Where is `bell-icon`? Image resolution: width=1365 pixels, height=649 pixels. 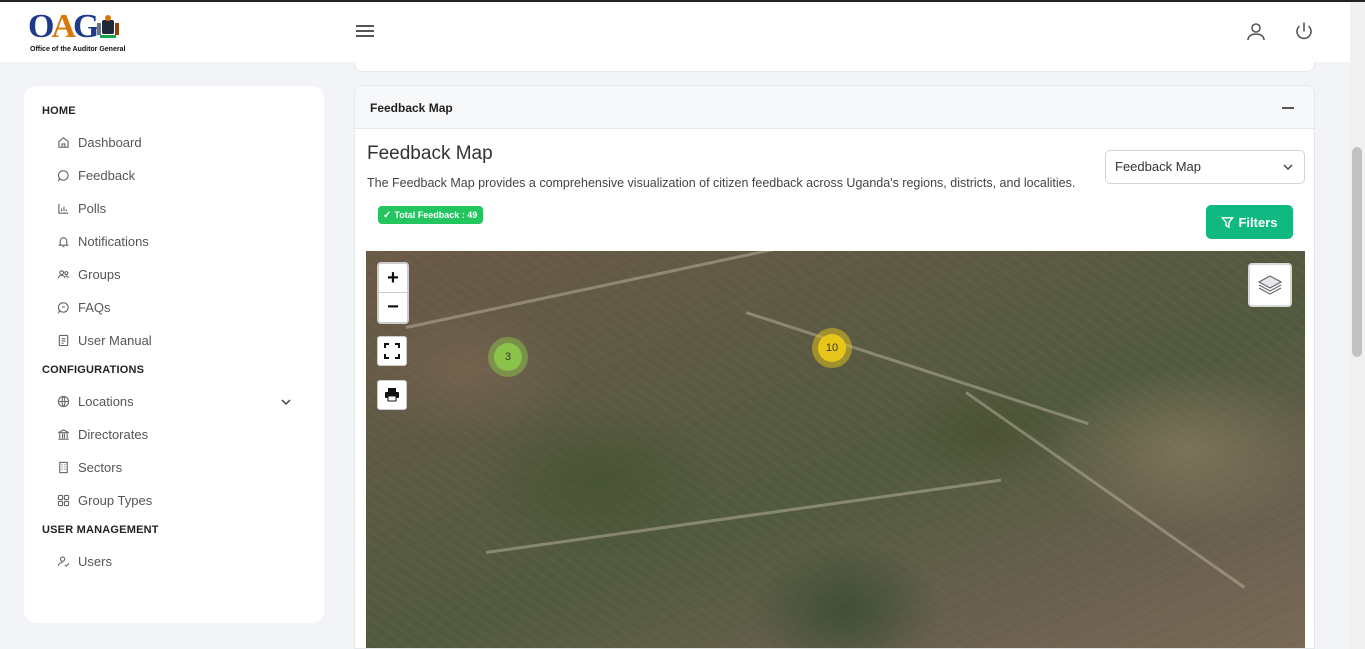
bell-icon is located at coordinates (63, 242).